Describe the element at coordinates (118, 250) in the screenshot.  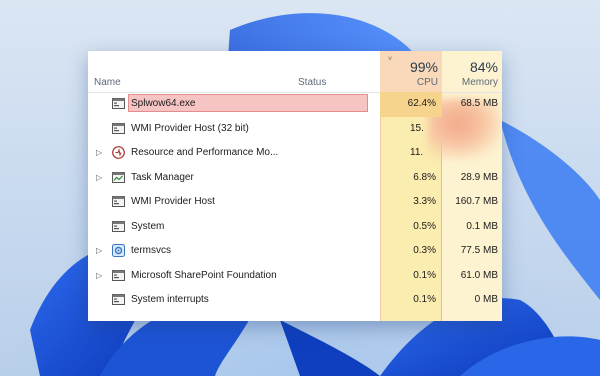
I see `service-gear-icon` at that location.